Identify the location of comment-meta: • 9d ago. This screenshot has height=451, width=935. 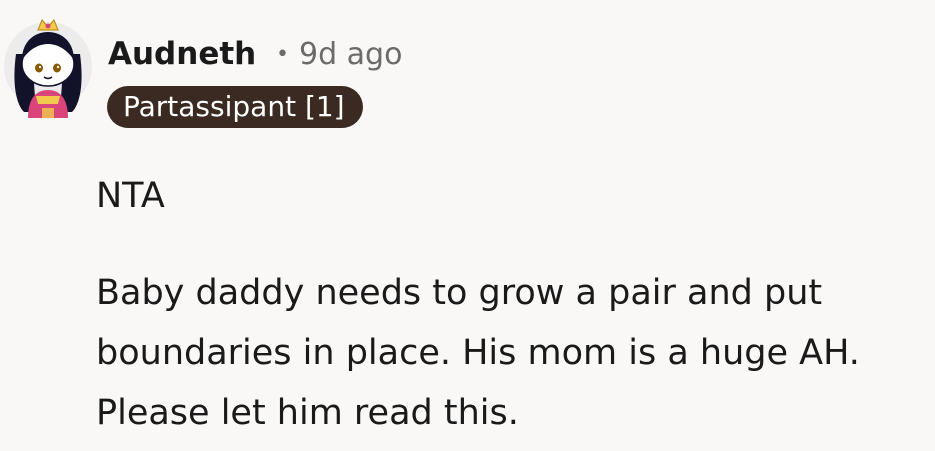
(339, 55).